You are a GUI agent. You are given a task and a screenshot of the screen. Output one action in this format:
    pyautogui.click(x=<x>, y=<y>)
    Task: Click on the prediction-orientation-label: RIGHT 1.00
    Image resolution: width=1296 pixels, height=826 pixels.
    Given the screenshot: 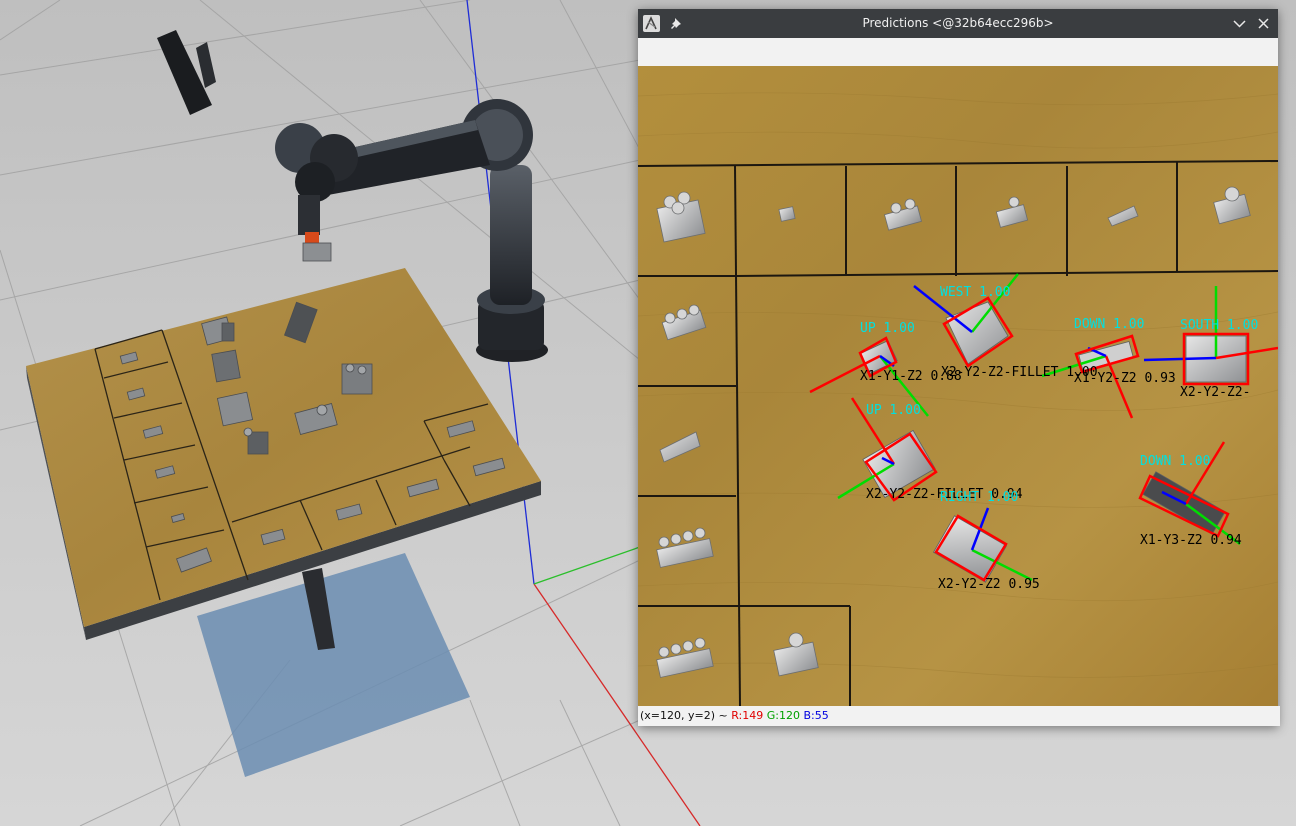 What is the action you would take?
    pyautogui.click(x=979, y=497)
    